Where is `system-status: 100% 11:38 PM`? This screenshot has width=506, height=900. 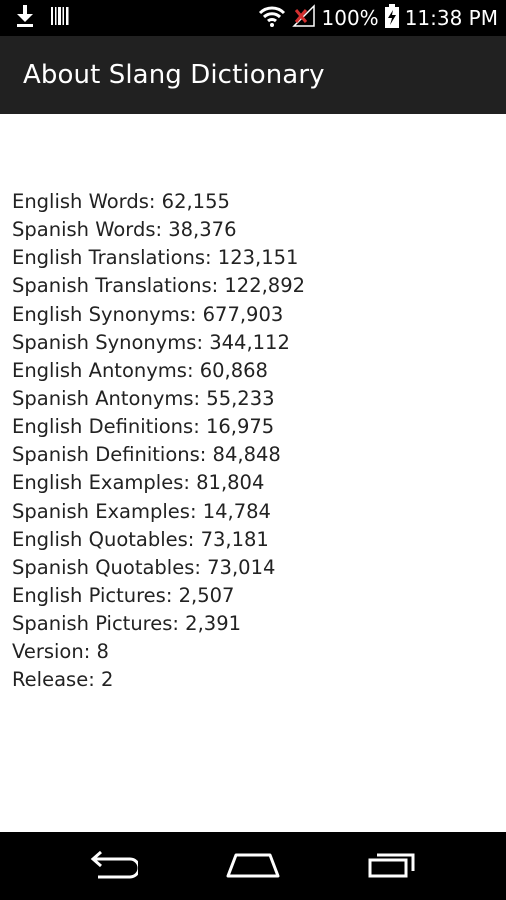
system-status: 100% 11:38 PM is located at coordinates (378, 18).